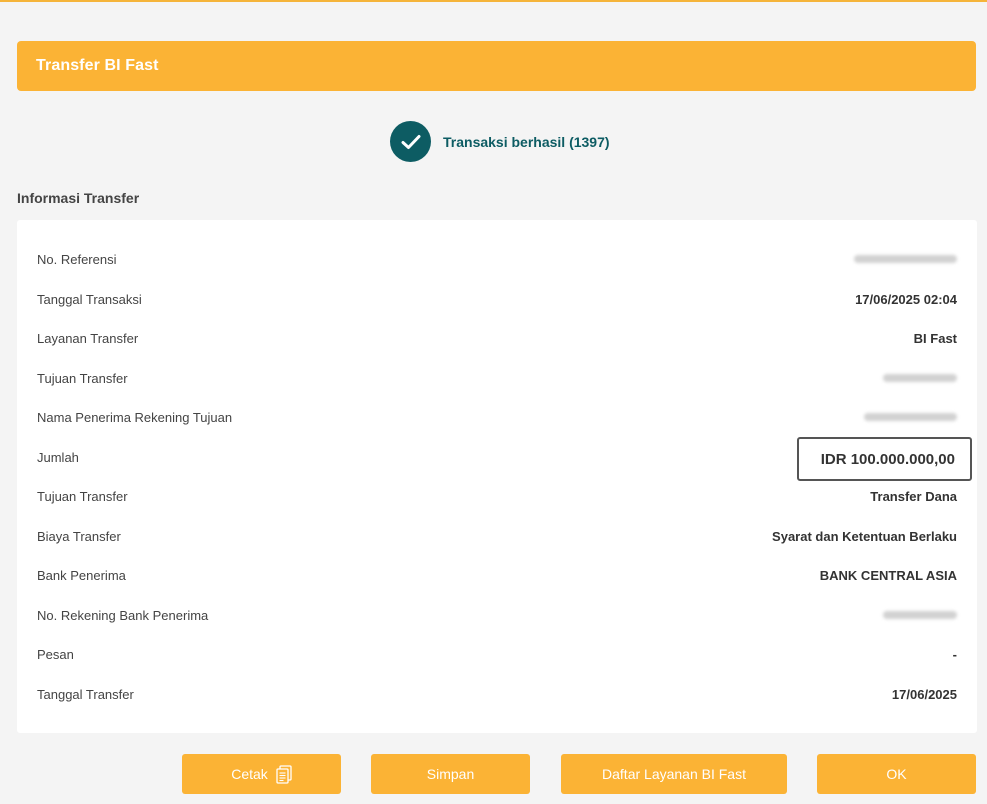 The width and height of the screenshot is (987, 804). What do you see at coordinates (888, 575) in the screenshot?
I see `info-value: BANK CENTRAL ASIA` at bounding box center [888, 575].